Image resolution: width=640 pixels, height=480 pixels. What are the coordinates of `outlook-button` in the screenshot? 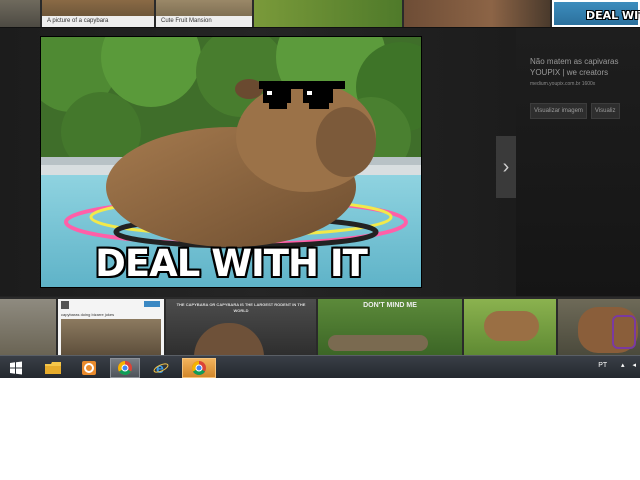 It's located at (89, 368).